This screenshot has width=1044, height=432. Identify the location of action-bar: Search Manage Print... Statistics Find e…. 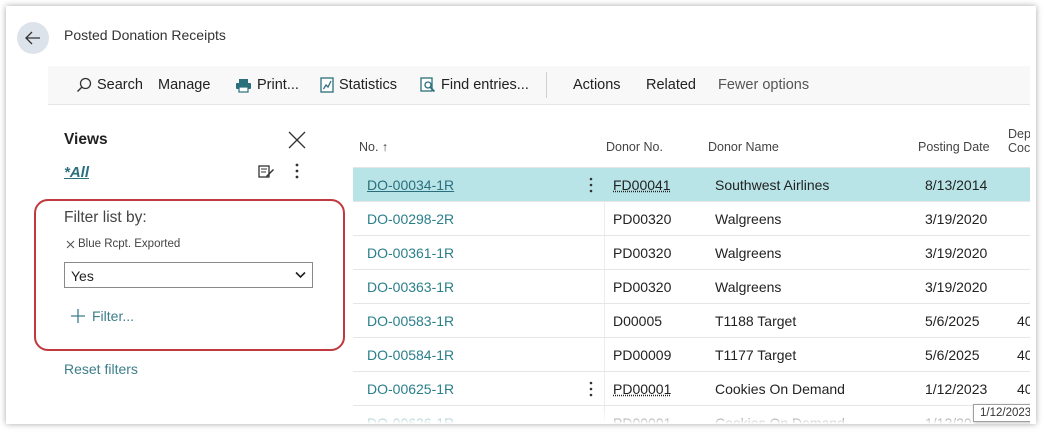
(539, 85).